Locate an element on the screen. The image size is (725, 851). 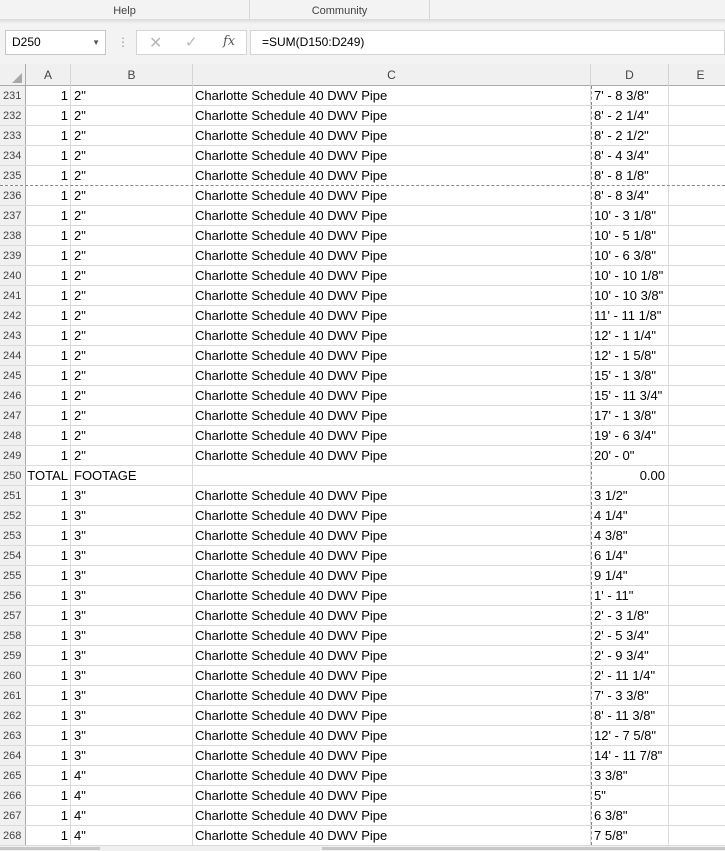
cell-d: 8' - 11 3/8" is located at coordinates (630, 715).